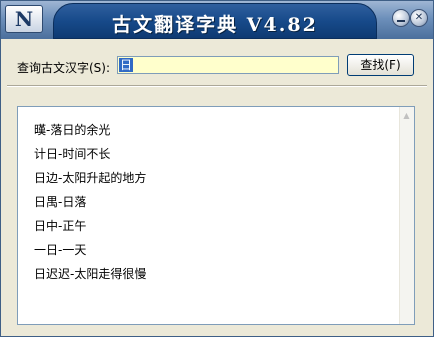 The height and width of the screenshot is (337, 434). I want to click on app-logo: N, so click(24, 19).